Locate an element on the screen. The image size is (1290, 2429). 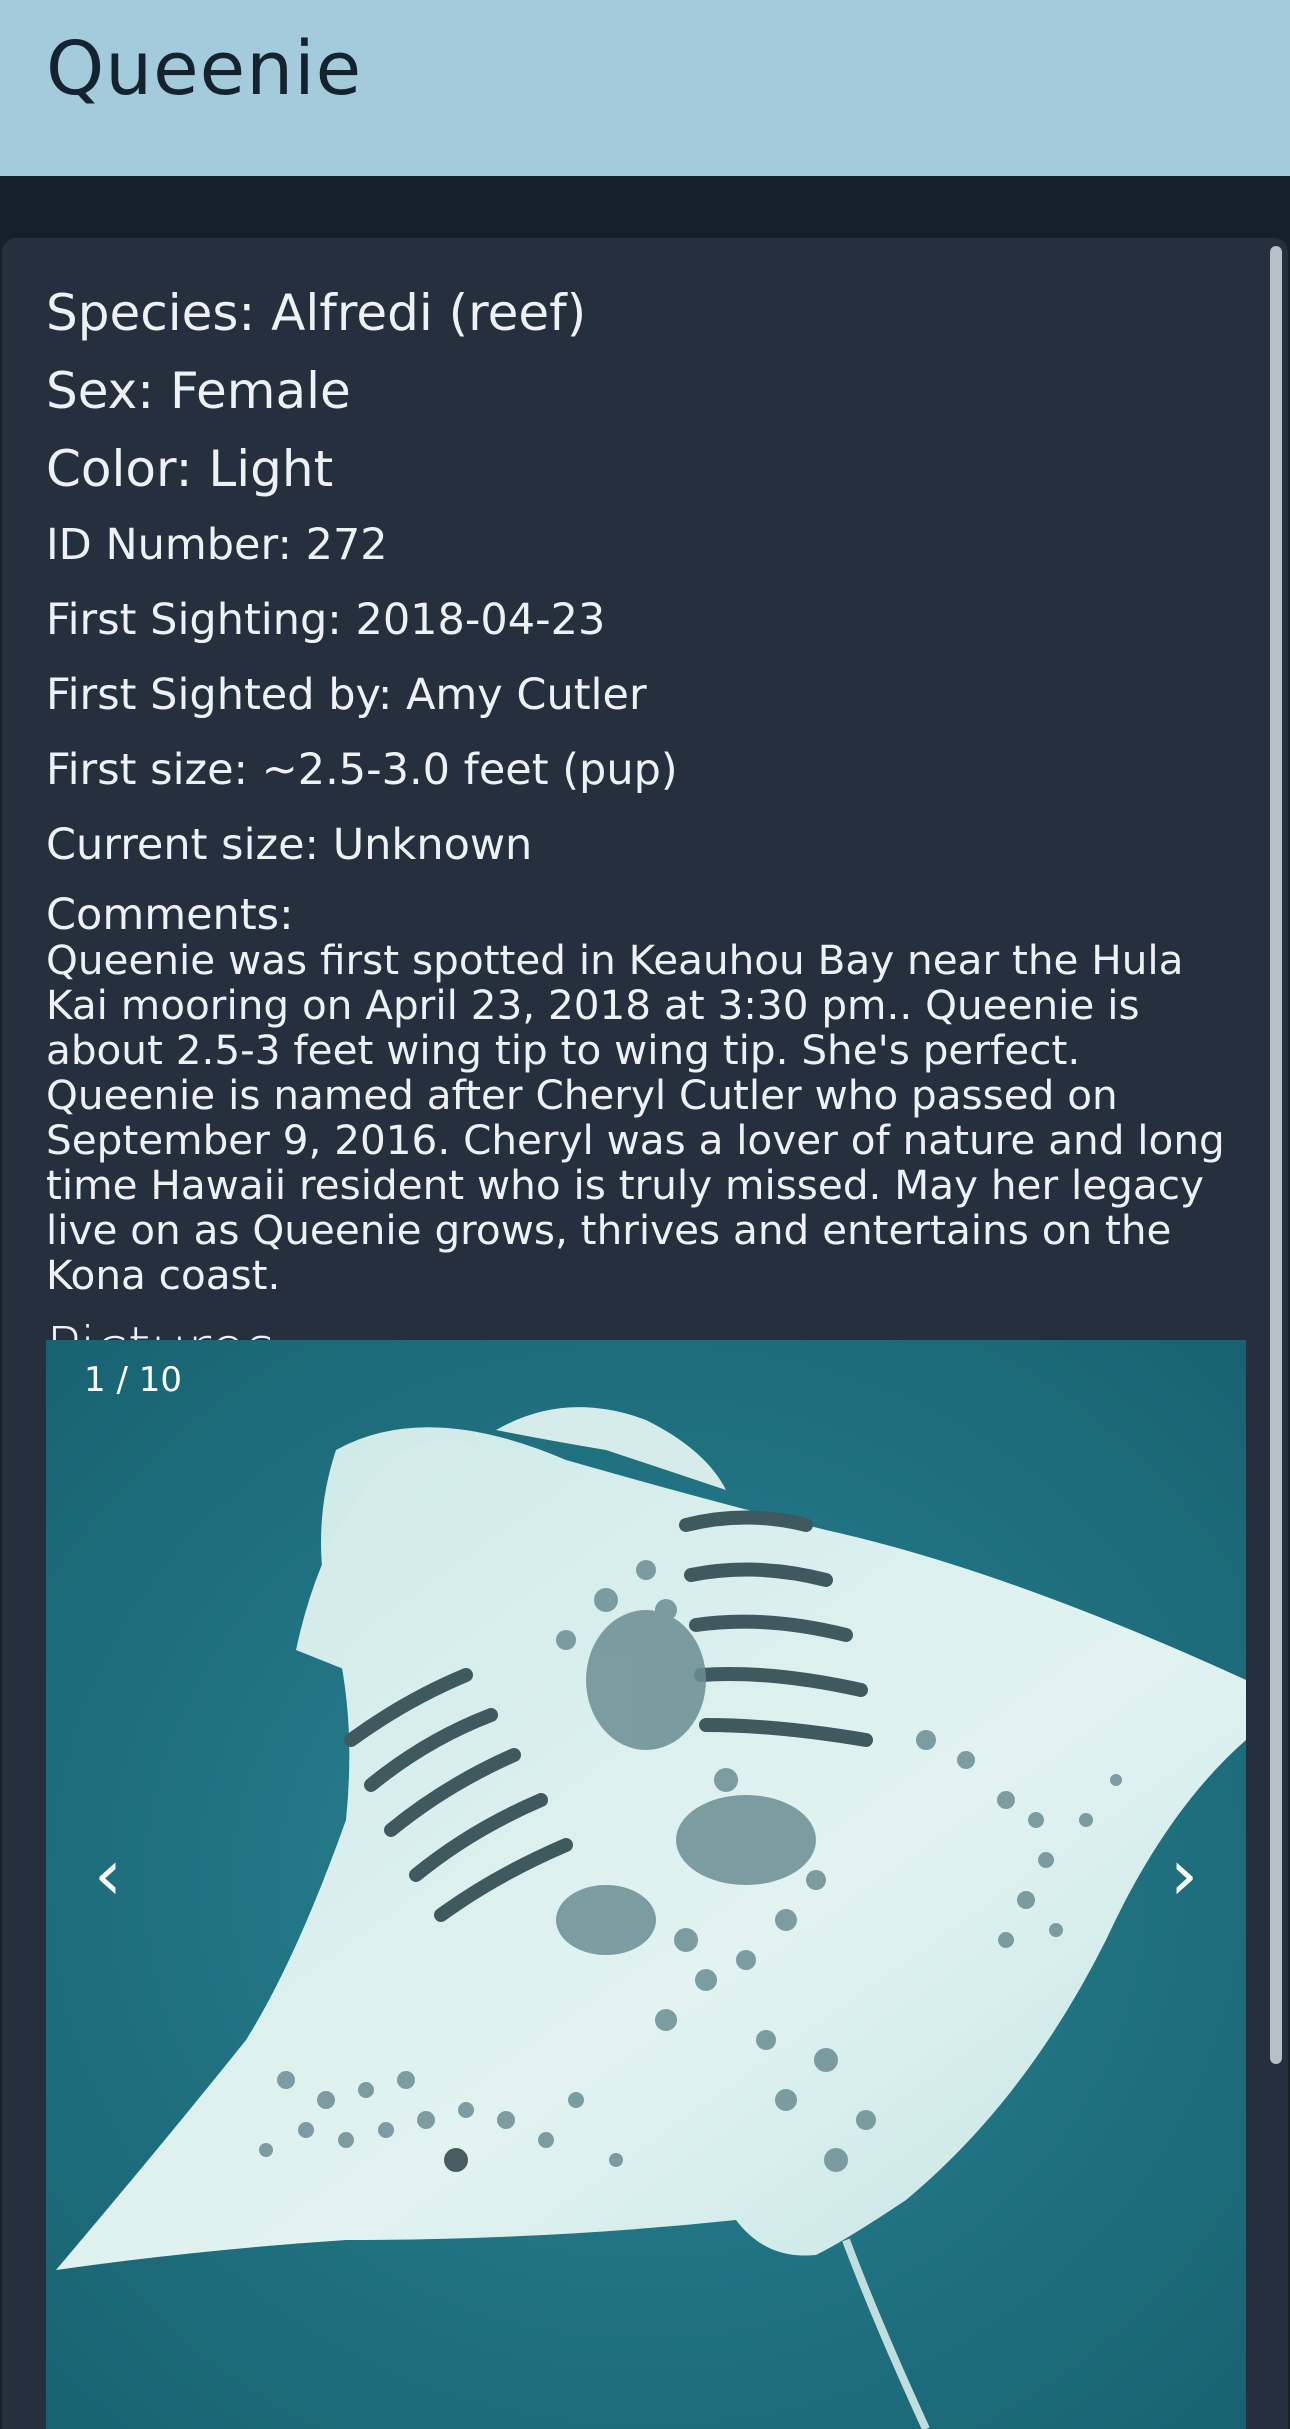
page-title: Queenie is located at coordinates (204, 69).